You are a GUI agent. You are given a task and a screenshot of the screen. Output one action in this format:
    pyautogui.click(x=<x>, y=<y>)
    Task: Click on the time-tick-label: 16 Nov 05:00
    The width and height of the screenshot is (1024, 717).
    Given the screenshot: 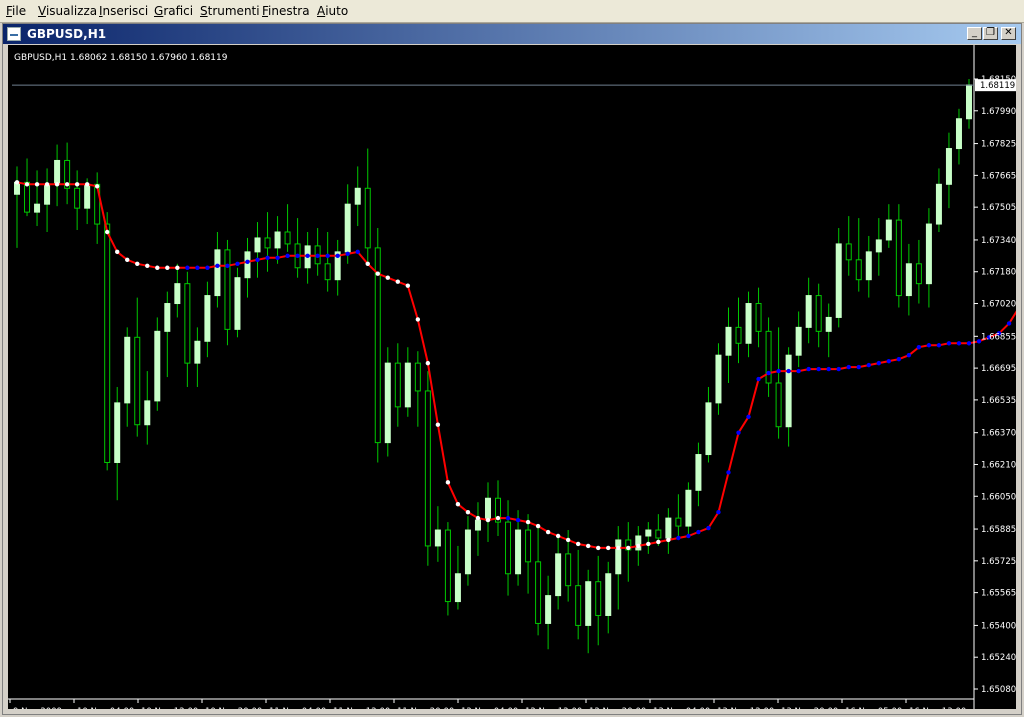 What is the action you would take?
    pyautogui.click(x=873, y=708)
    